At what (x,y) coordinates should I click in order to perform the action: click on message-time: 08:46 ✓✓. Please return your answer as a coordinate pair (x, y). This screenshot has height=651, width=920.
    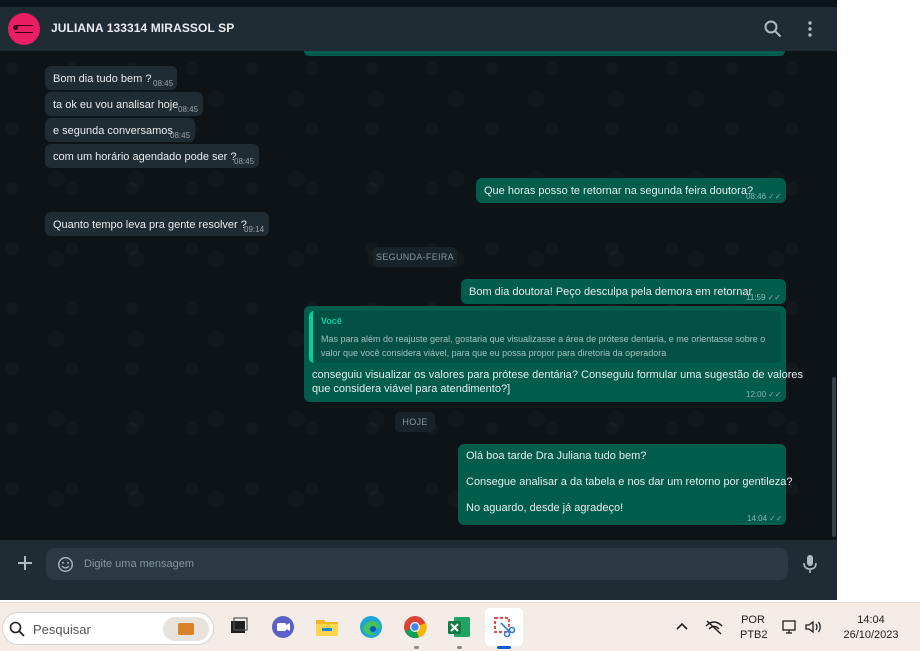
    Looking at the image, I should click on (764, 196).